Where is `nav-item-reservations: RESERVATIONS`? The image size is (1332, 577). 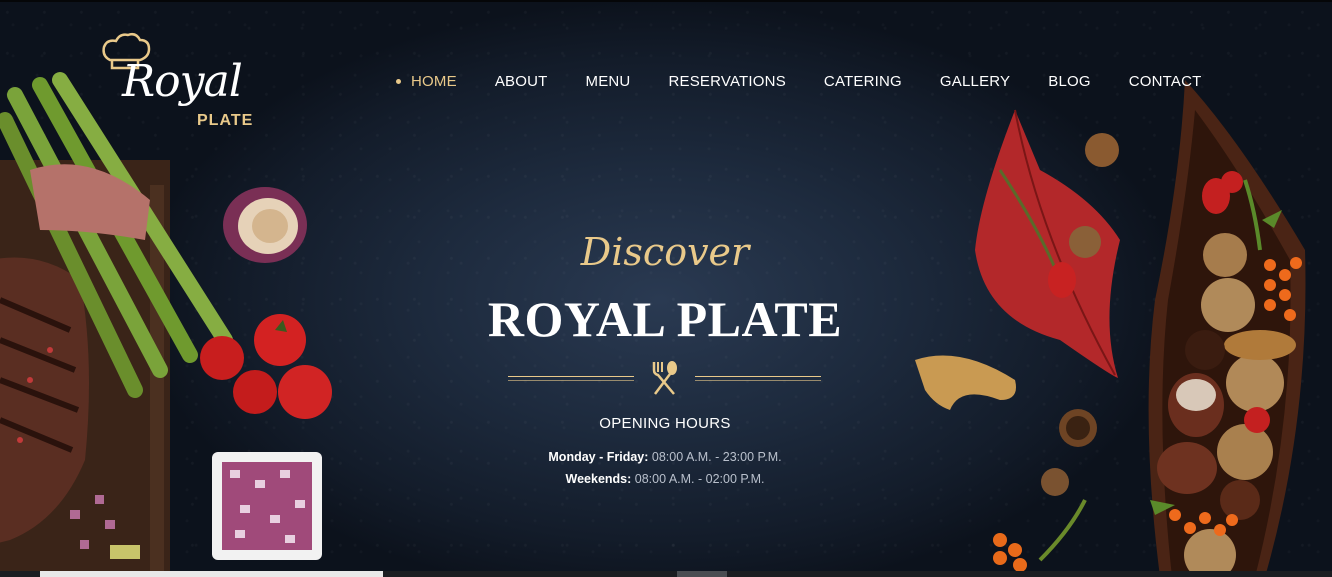 nav-item-reservations: RESERVATIONS is located at coordinates (726, 81).